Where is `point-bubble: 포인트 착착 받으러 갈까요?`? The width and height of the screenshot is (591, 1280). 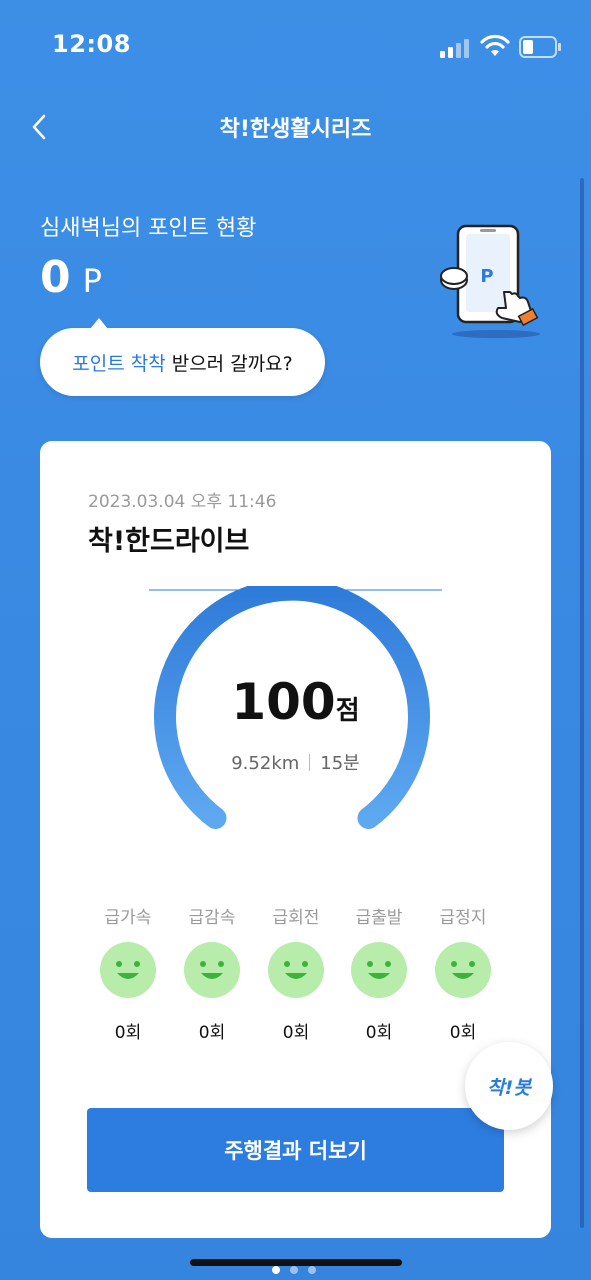 point-bubble: 포인트 착착 받으러 갈까요? is located at coordinates (182, 357).